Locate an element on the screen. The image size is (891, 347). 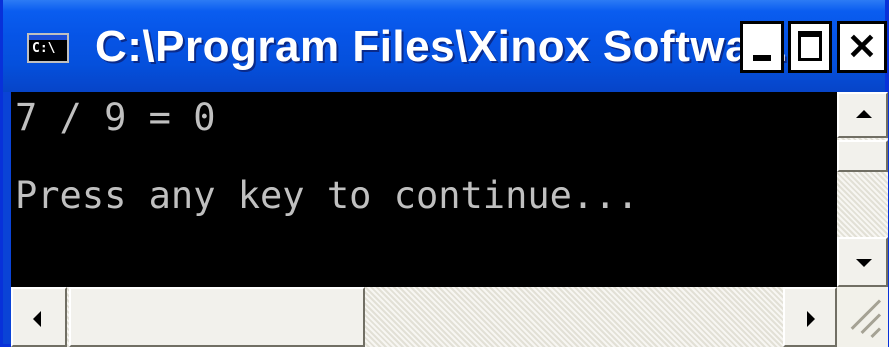
close-button: ✕ is located at coordinates (862, 47).